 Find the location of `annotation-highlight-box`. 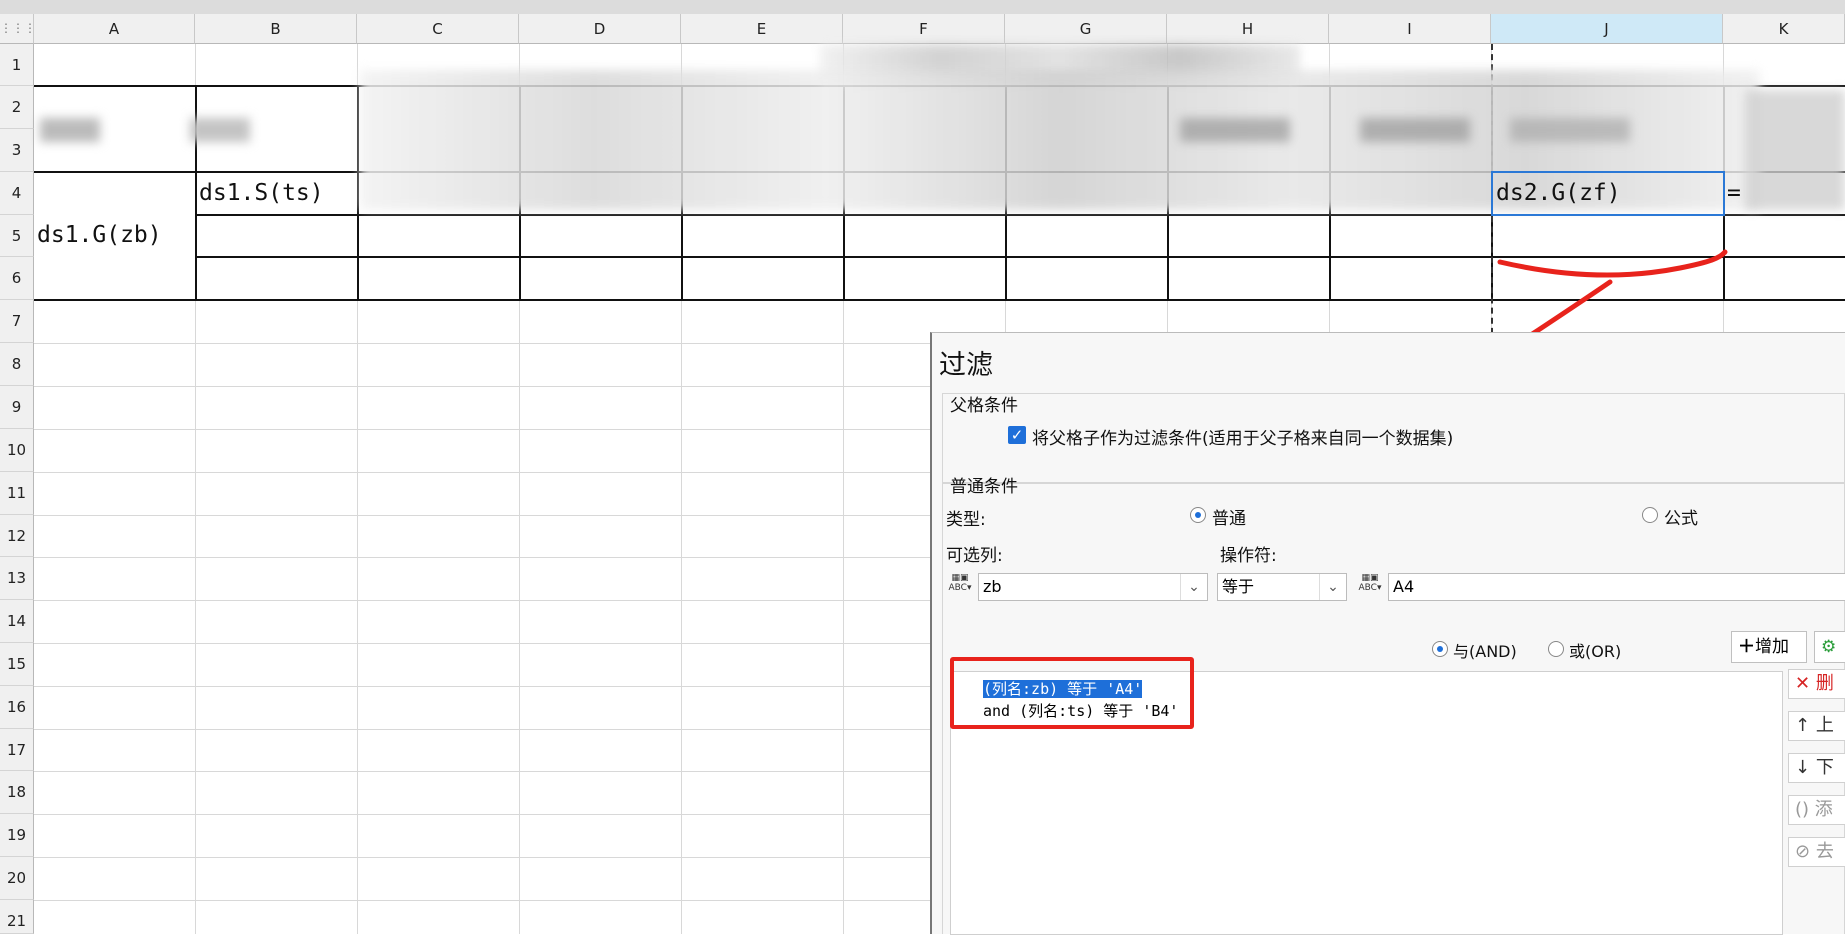

annotation-highlight-box is located at coordinates (1072, 693).